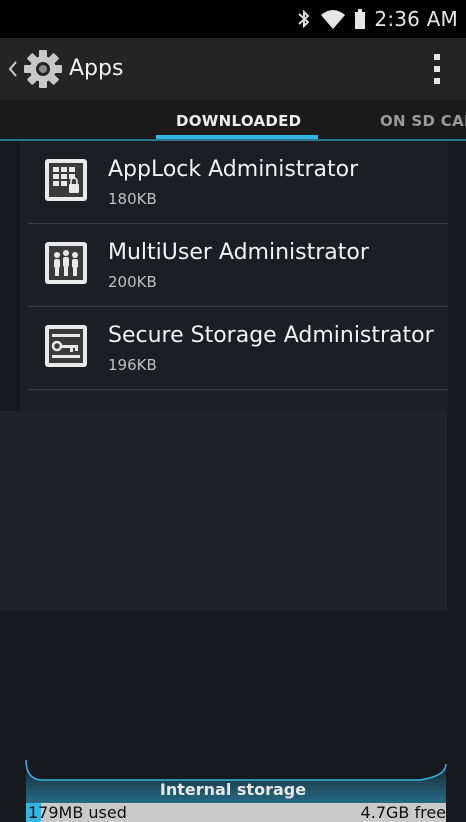 Image resolution: width=466 pixels, height=822 pixels. I want to click on action-bar: Apps, so click(233, 69).